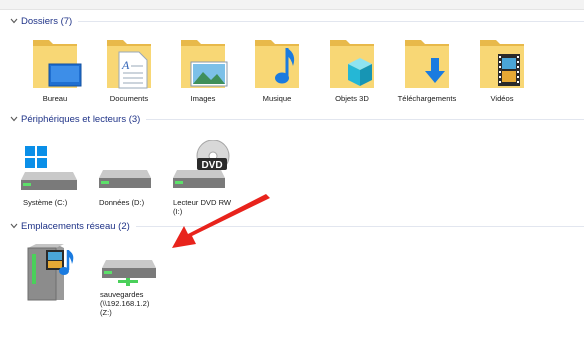  Describe the element at coordinates (292, 226) in the screenshot. I see `section-header-network: Emplacements réseau (2)` at that location.